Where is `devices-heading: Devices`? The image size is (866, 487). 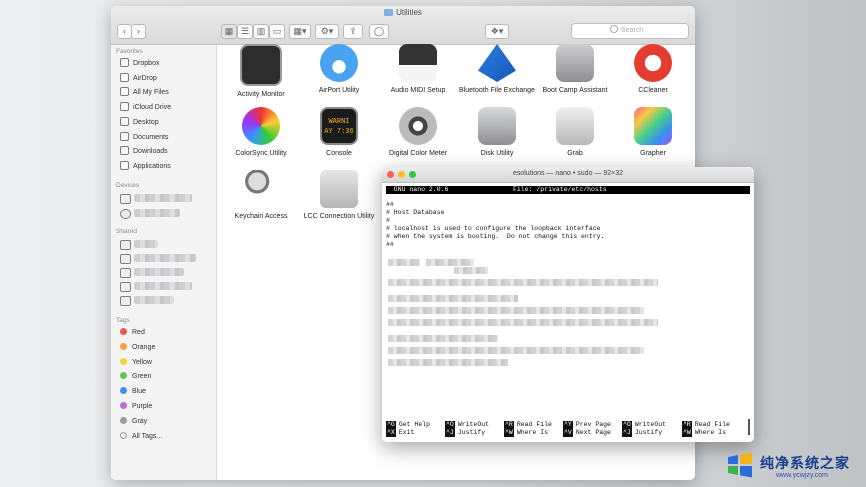 devices-heading: Devices is located at coordinates (128, 185).